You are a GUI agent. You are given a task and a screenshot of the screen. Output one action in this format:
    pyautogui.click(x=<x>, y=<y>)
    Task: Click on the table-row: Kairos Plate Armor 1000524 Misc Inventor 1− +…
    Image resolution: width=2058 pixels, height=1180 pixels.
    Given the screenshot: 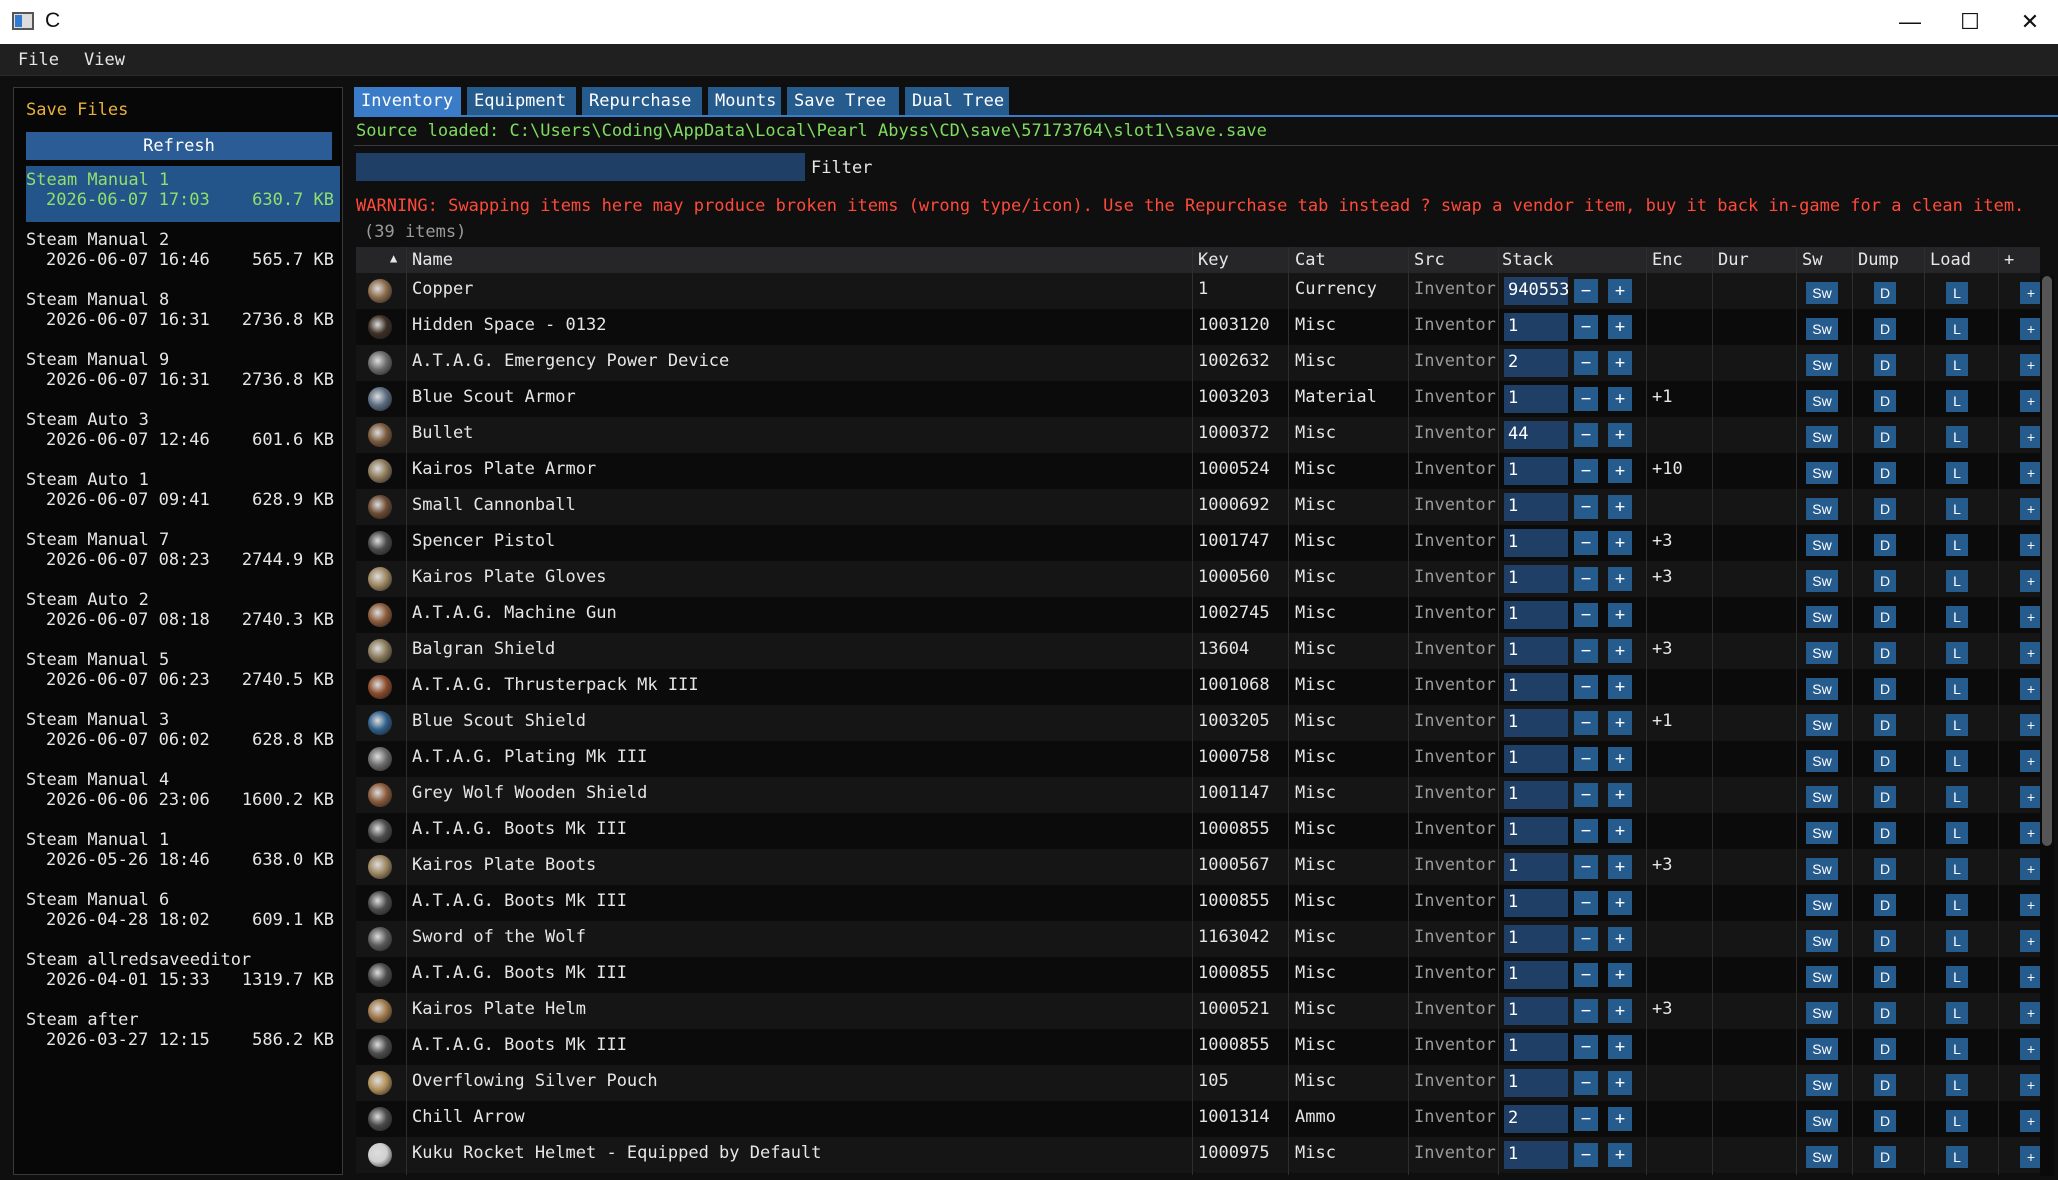 What is the action you would take?
    pyautogui.click(x=1198, y=471)
    